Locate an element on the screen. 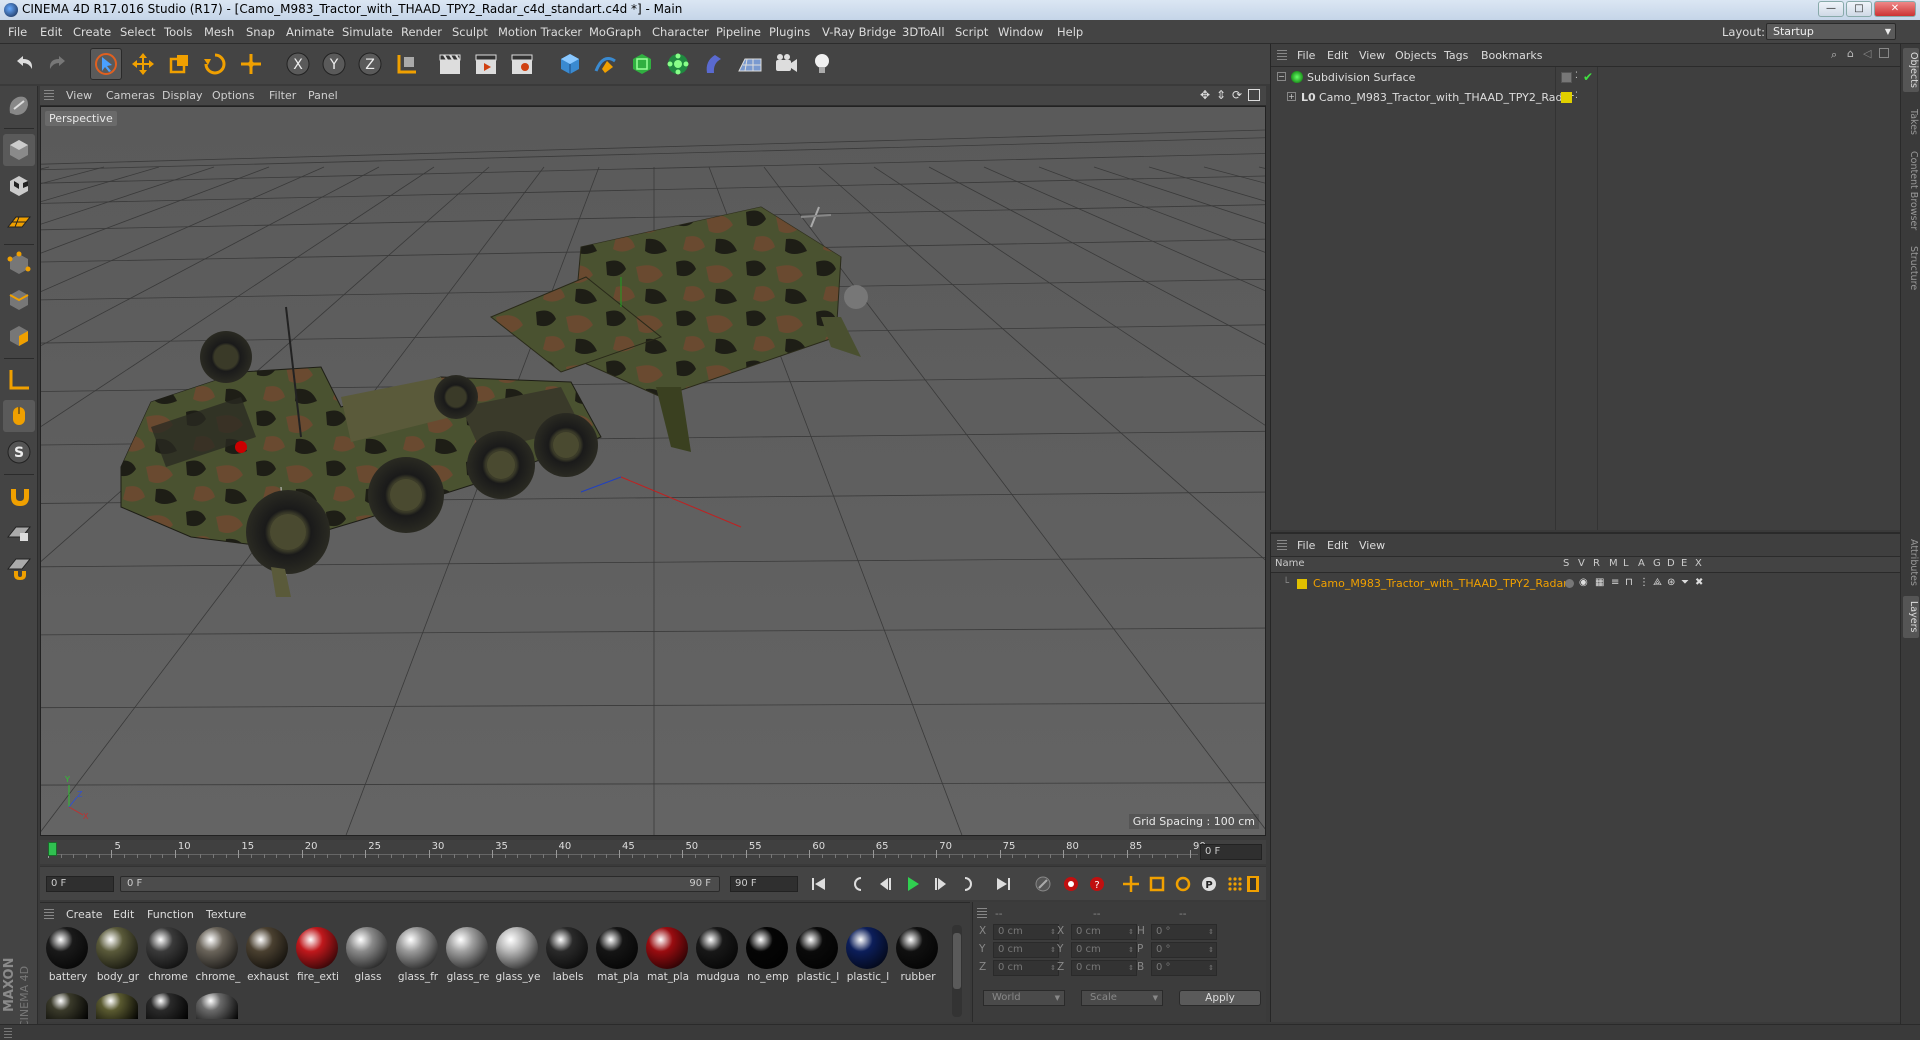  object-menu-view: View is located at coordinates (1372, 55).